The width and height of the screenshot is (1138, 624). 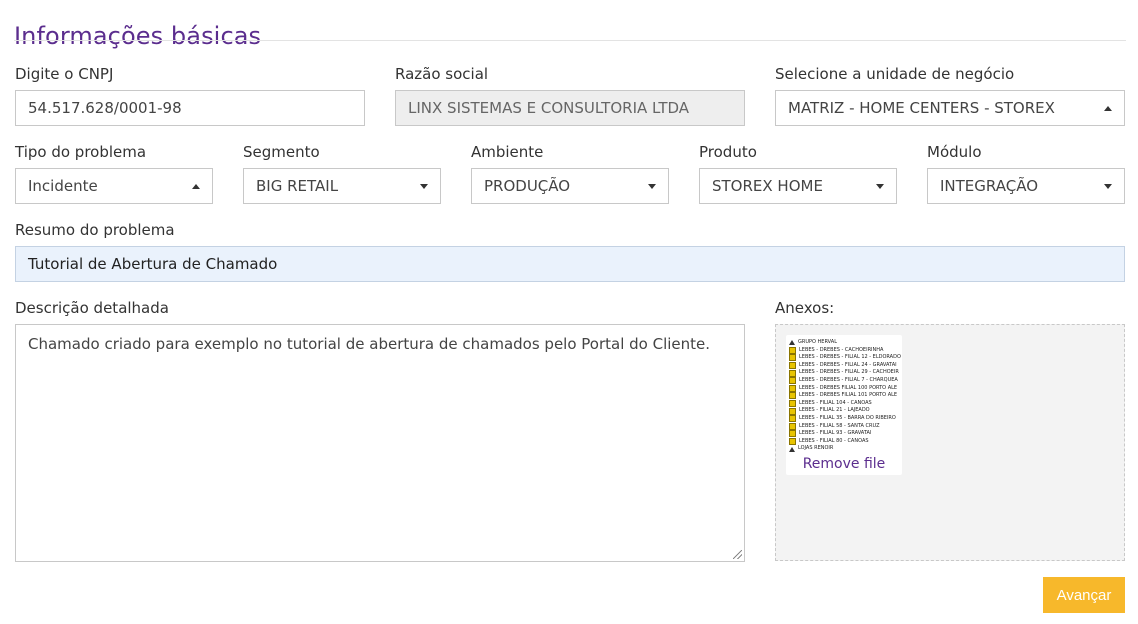 What do you see at coordinates (817, 342) in the screenshot?
I see `thumbnail-row-label: GRUPO HERVAL` at bounding box center [817, 342].